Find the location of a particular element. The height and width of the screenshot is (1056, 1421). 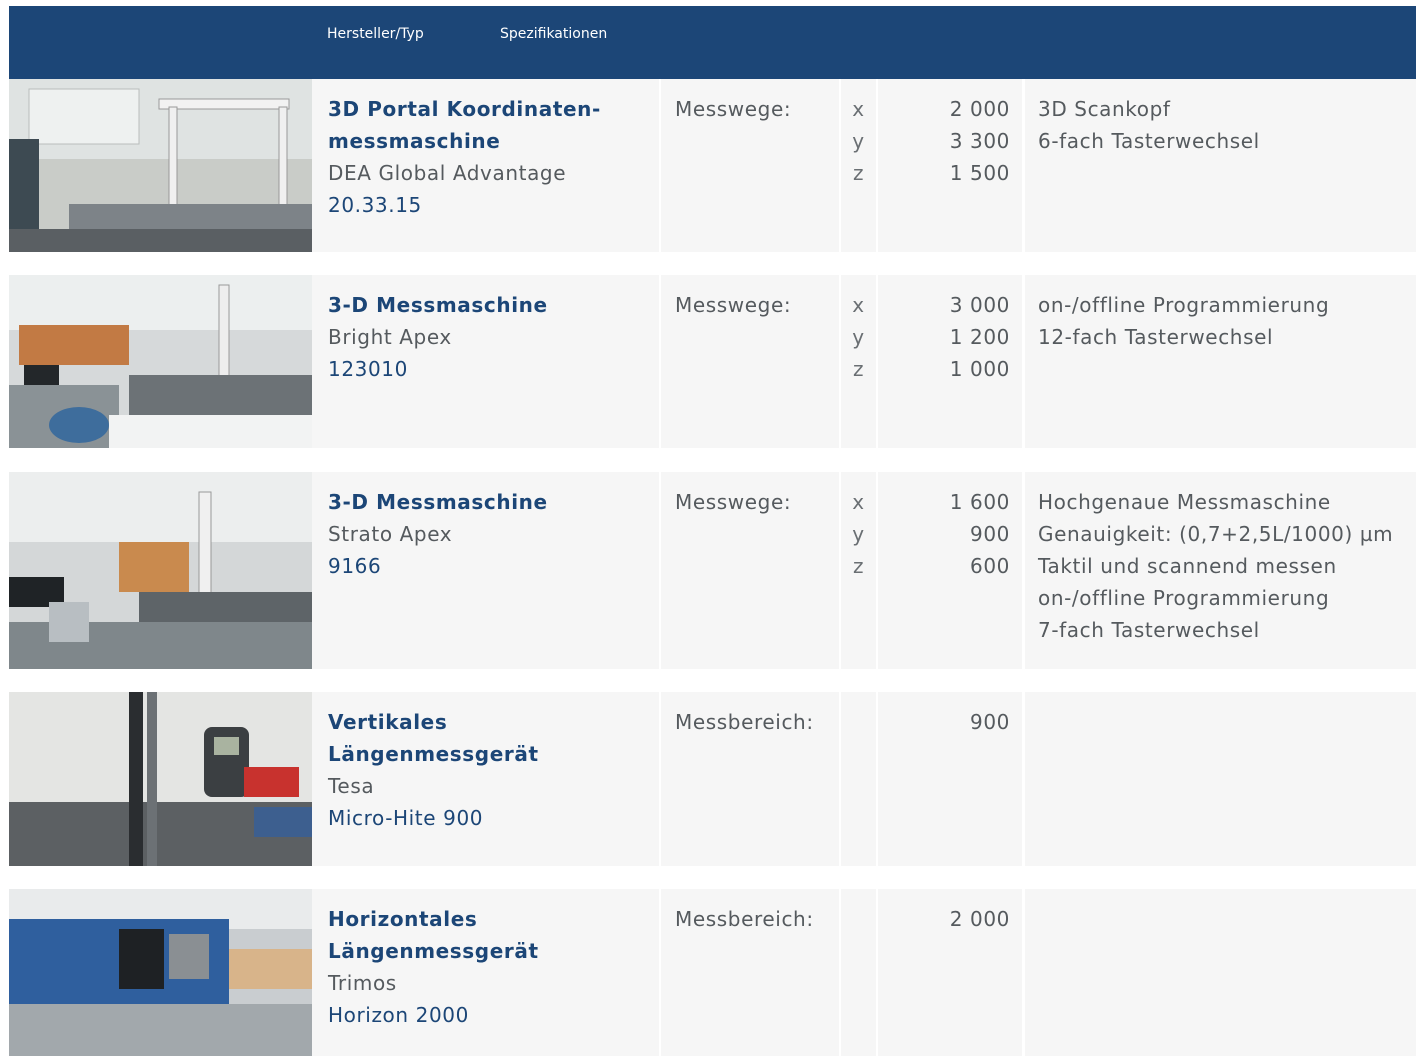

machine-type: 9166 is located at coordinates (355, 566).